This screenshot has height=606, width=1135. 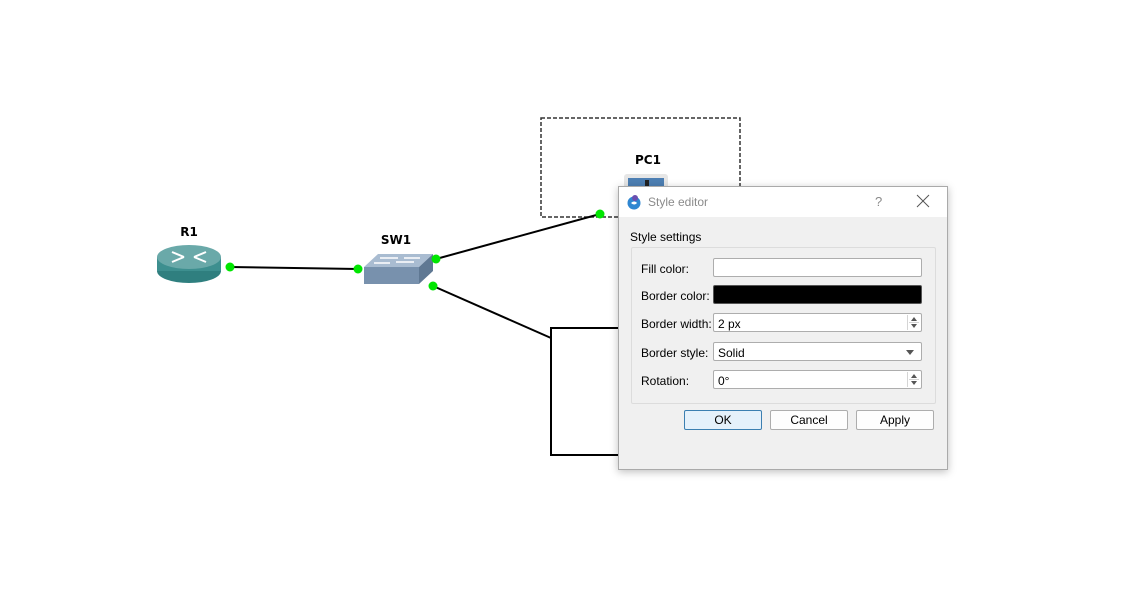 What do you see at coordinates (913, 322) in the screenshot?
I see `border-width-spin-arrows` at bounding box center [913, 322].